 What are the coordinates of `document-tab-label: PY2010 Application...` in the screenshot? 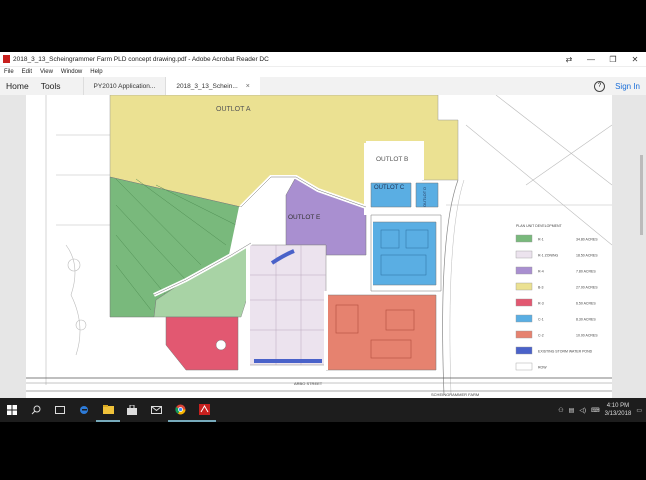 It's located at (124, 86).